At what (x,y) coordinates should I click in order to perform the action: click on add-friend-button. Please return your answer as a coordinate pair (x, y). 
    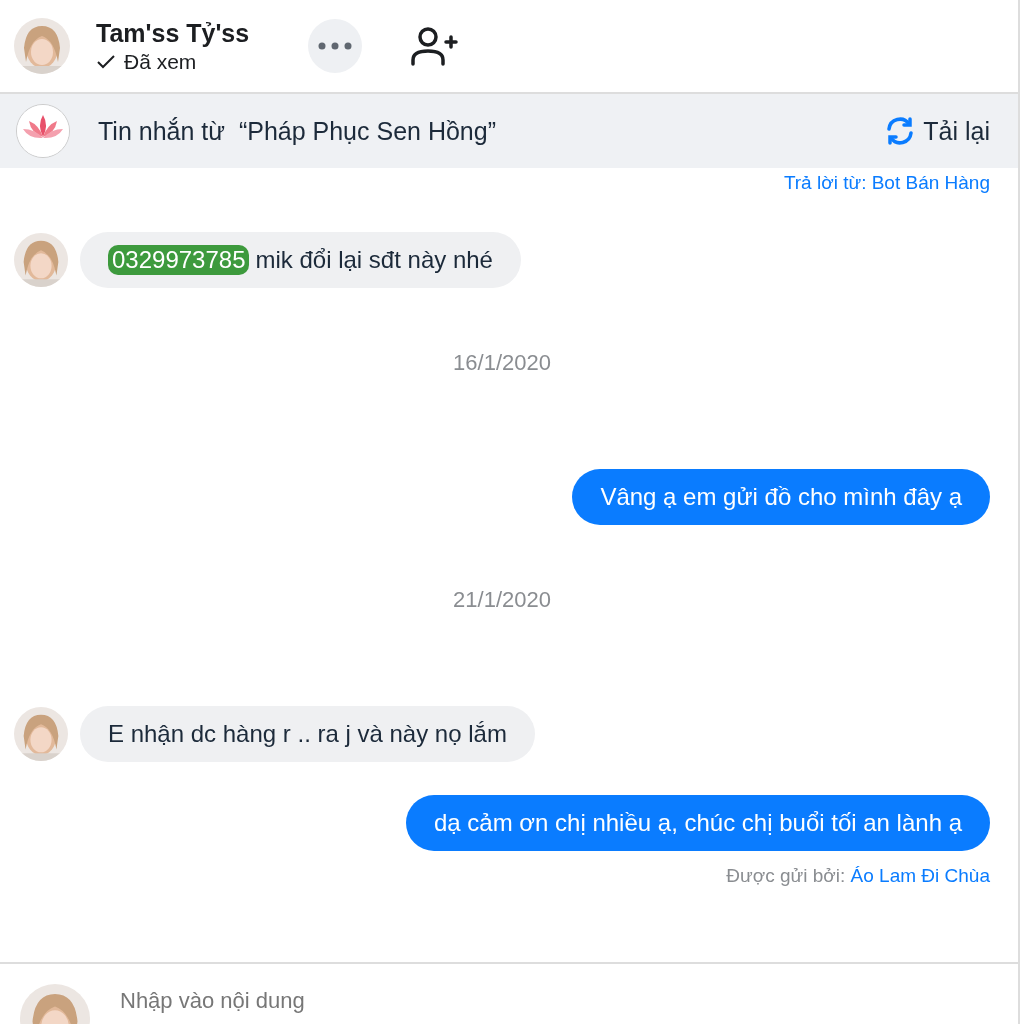
    Looking at the image, I should click on (434, 46).